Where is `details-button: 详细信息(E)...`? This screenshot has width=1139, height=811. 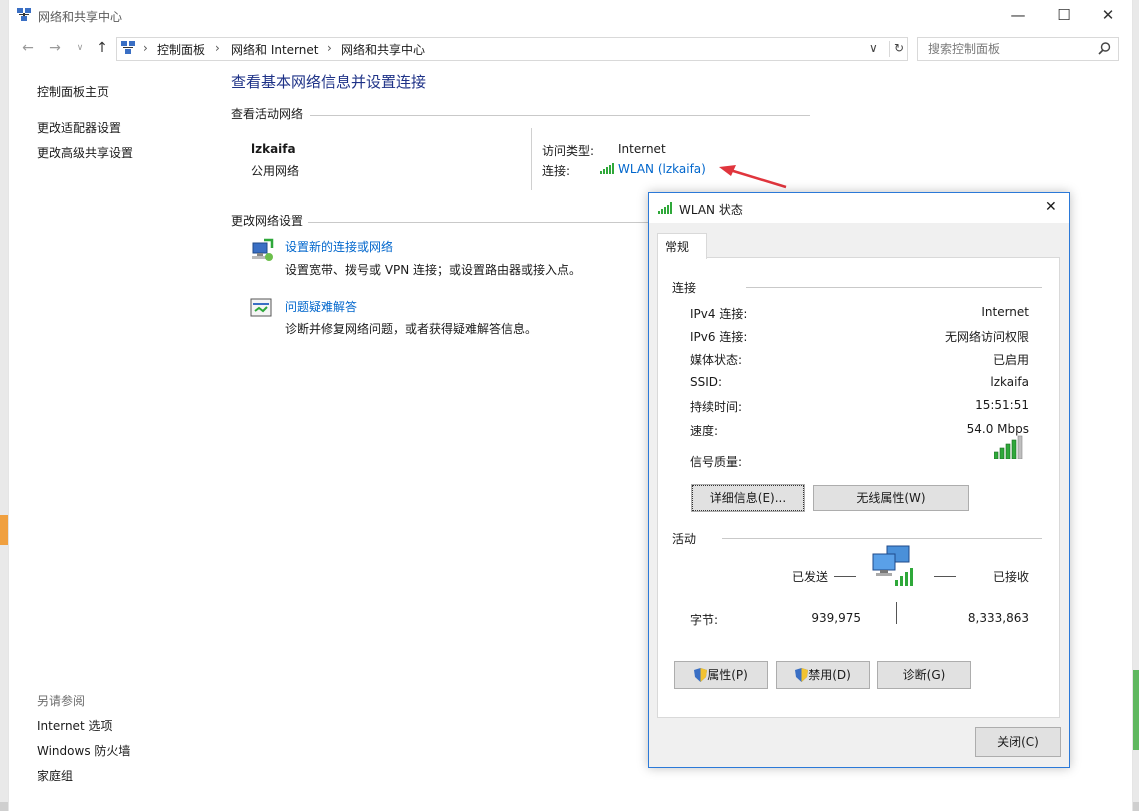
details-button: 详细信息(E)... is located at coordinates (748, 498).